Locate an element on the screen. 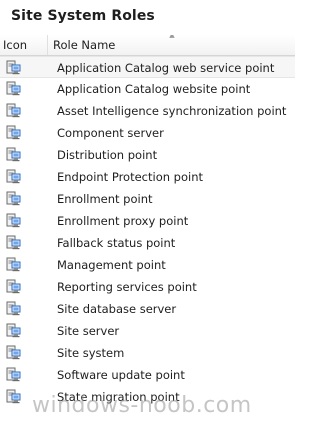 This screenshot has height=424, width=320. role-name: Site database server is located at coordinates (117, 309).